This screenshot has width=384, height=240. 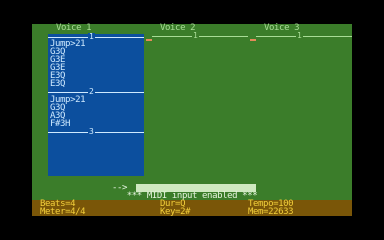 I want to click on input-prompt-arrow: -->, so click(x=120, y=188).